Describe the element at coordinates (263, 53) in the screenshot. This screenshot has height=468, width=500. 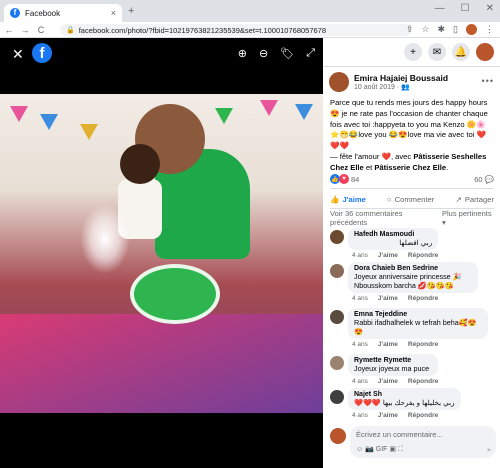
I see `zoom-out-icon: ⊖` at that location.